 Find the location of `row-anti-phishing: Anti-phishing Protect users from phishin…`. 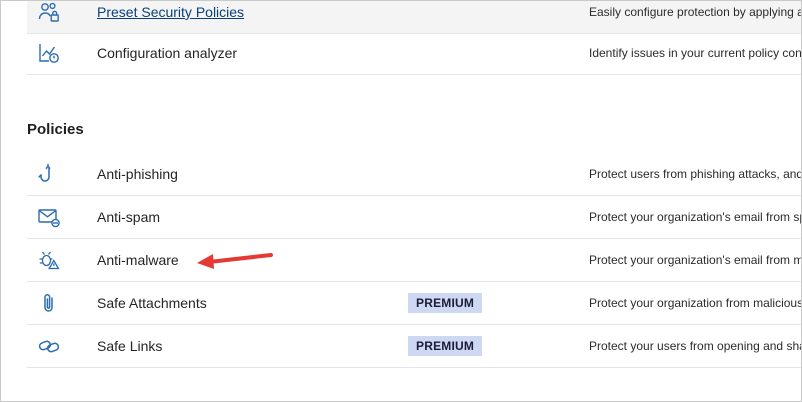

row-anti-phishing: Anti-phishing Protect users from phishin… is located at coordinates (414, 174).